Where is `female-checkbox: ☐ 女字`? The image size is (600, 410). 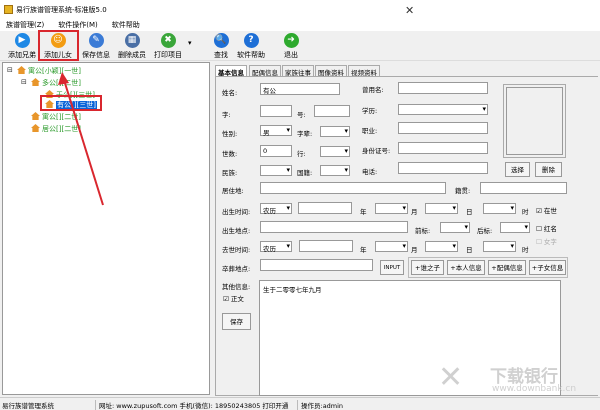 female-checkbox: ☐ 女字 is located at coordinates (546, 242).